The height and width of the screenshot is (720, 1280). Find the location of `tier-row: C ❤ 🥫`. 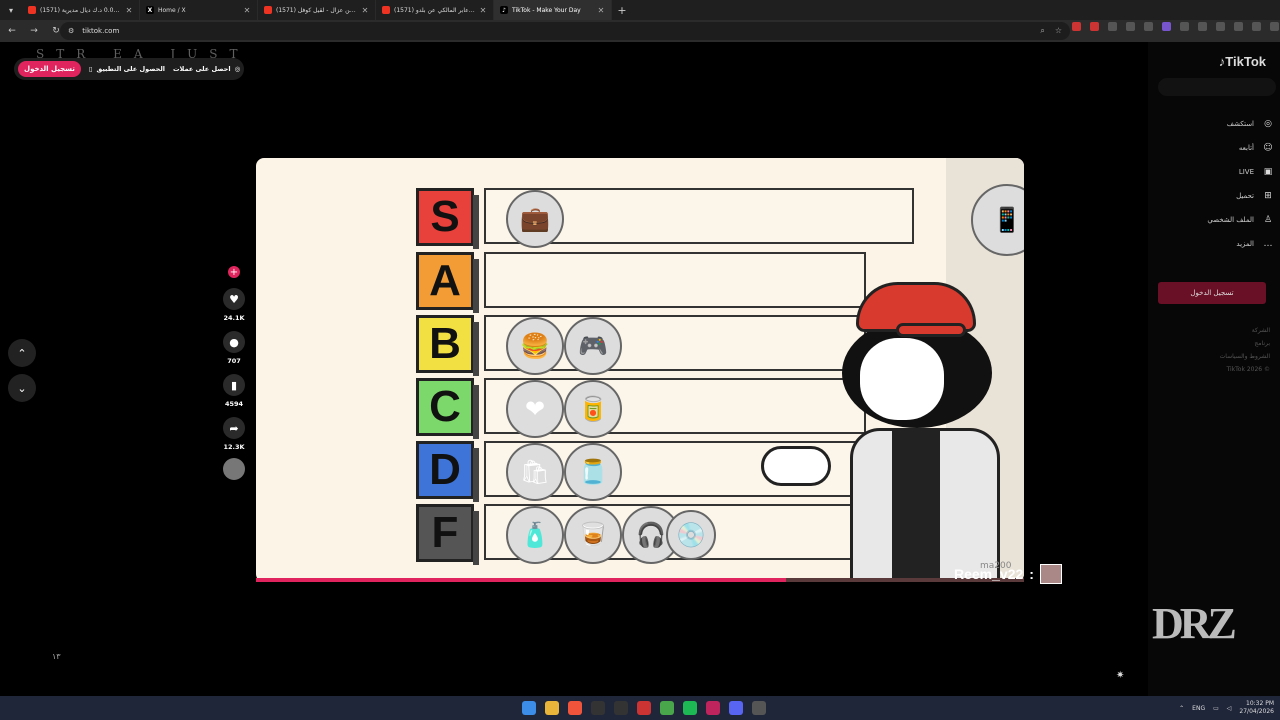

tier-row: C ❤ 🥫 is located at coordinates (641, 408).